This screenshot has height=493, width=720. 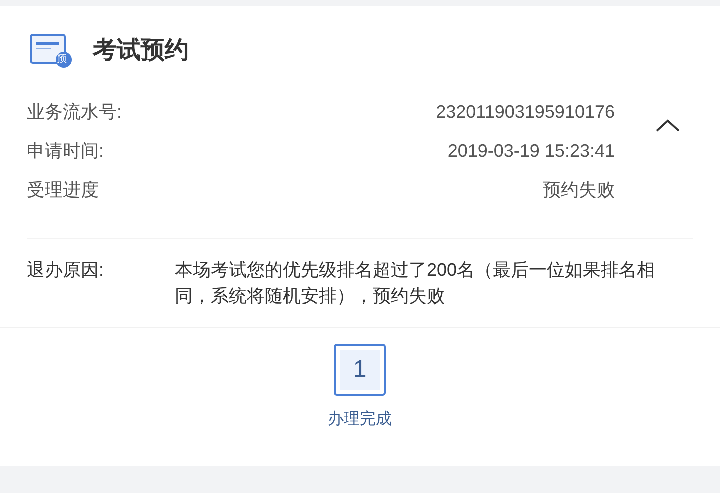 I want to click on detail-value: 232011903195910176, so click(x=525, y=112).